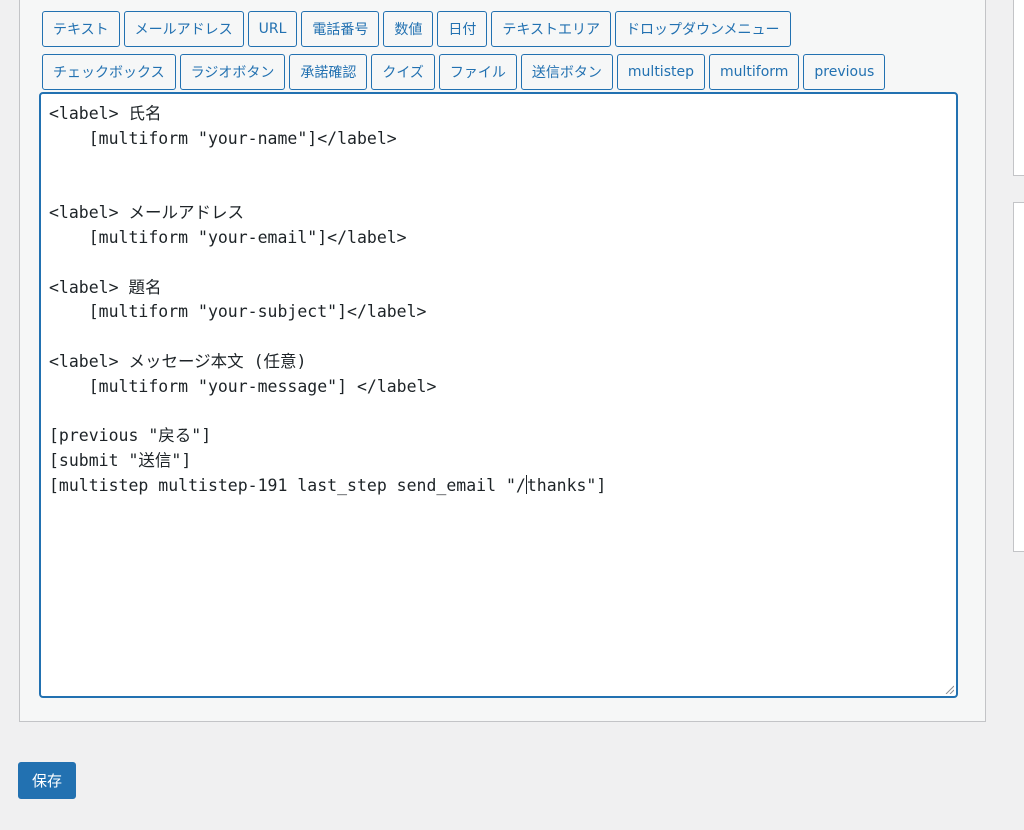 This screenshot has width=1024, height=830. I want to click on tag-button-email: メールアドレス, so click(183, 29).